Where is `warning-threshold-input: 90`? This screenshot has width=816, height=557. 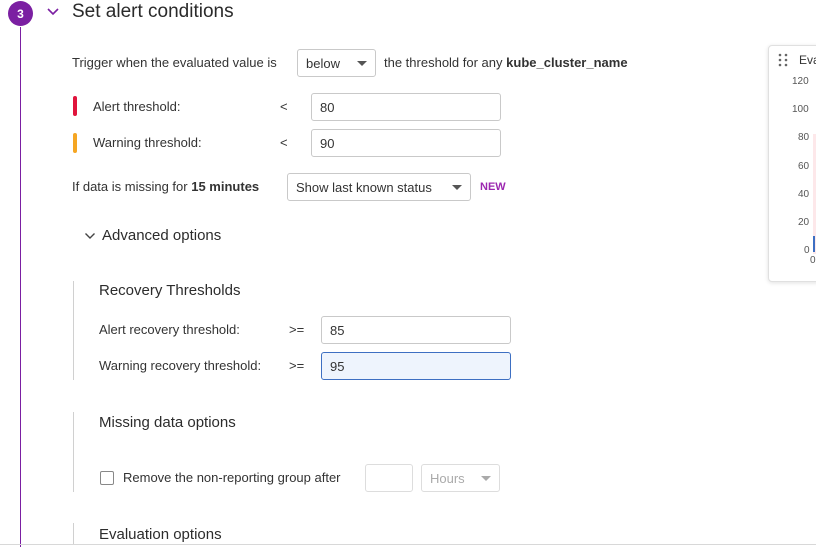 warning-threshold-input: 90 is located at coordinates (406, 143).